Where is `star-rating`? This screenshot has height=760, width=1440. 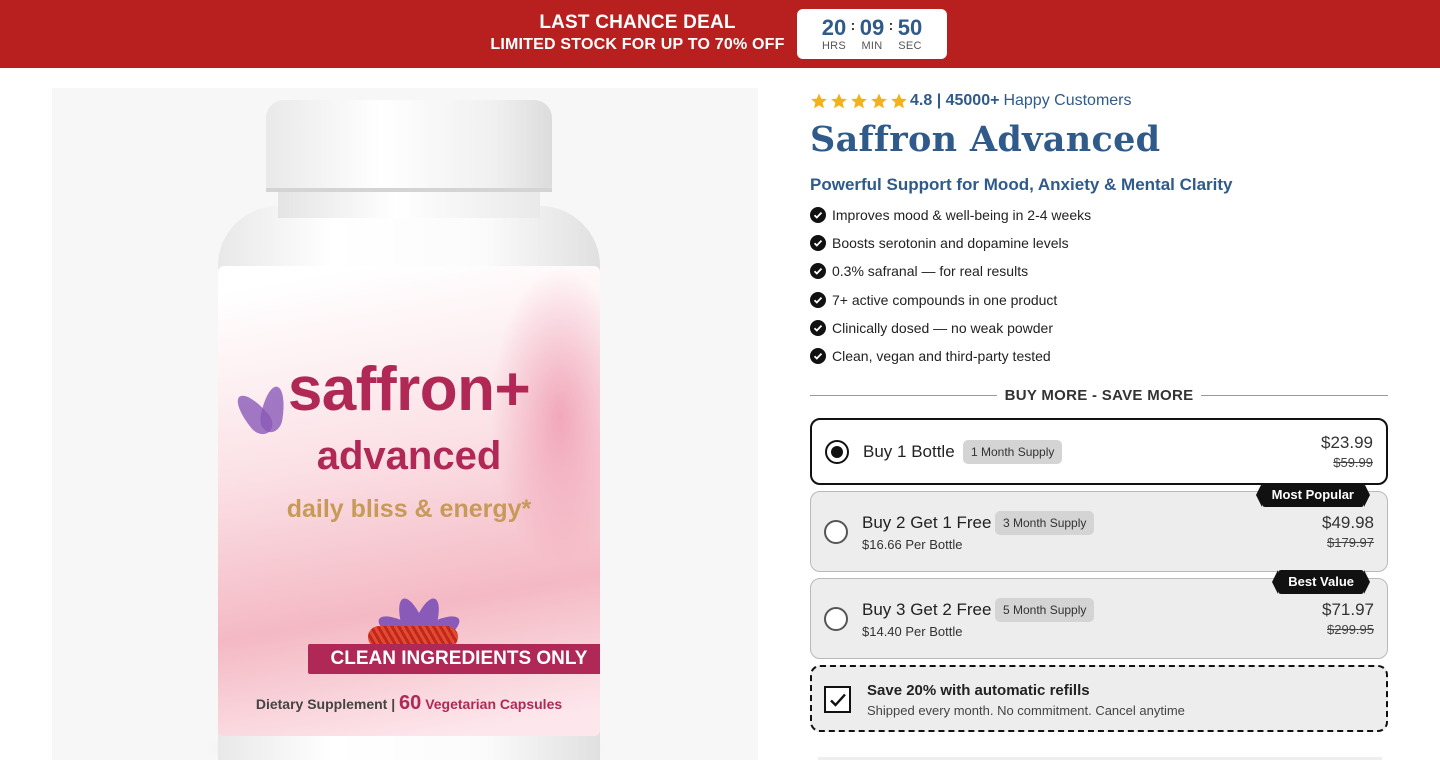 star-rating is located at coordinates (859, 101).